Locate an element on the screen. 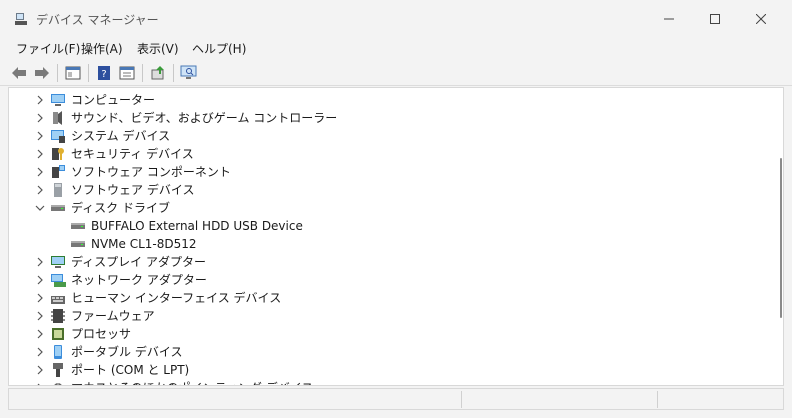  tree-node-label: NVMe CL1-8D512 is located at coordinates (144, 244).